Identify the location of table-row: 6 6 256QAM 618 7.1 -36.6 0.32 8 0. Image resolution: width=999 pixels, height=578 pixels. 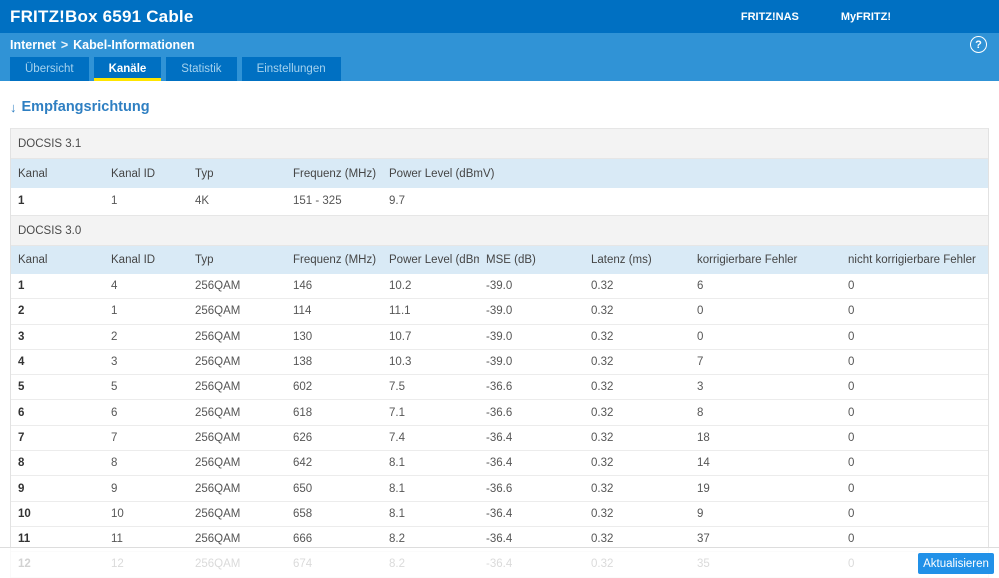
(499, 412).